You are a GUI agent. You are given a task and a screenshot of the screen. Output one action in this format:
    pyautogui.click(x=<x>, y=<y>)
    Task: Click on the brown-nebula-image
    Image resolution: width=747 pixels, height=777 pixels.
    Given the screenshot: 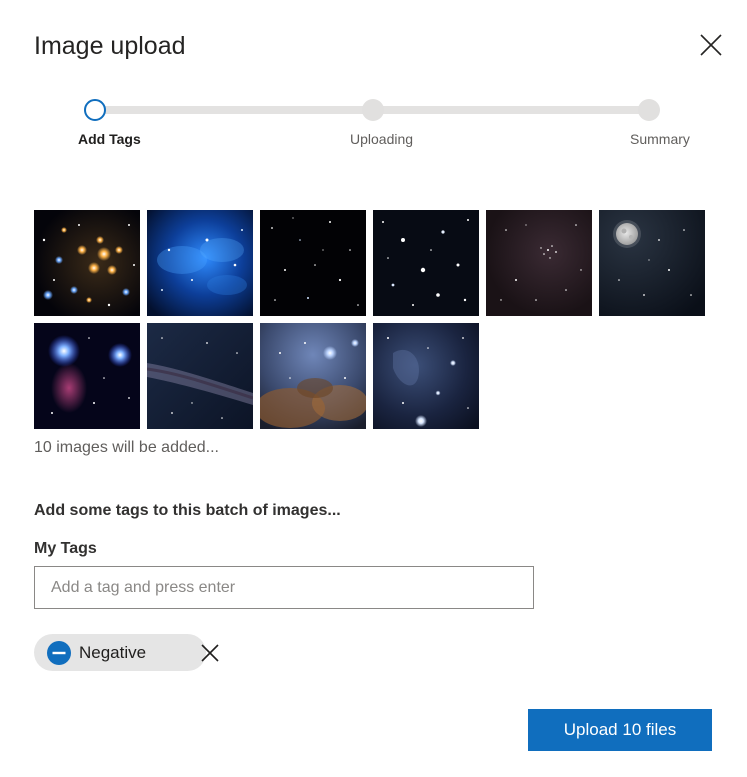 What is the action you would take?
    pyautogui.click(x=313, y=376)
    